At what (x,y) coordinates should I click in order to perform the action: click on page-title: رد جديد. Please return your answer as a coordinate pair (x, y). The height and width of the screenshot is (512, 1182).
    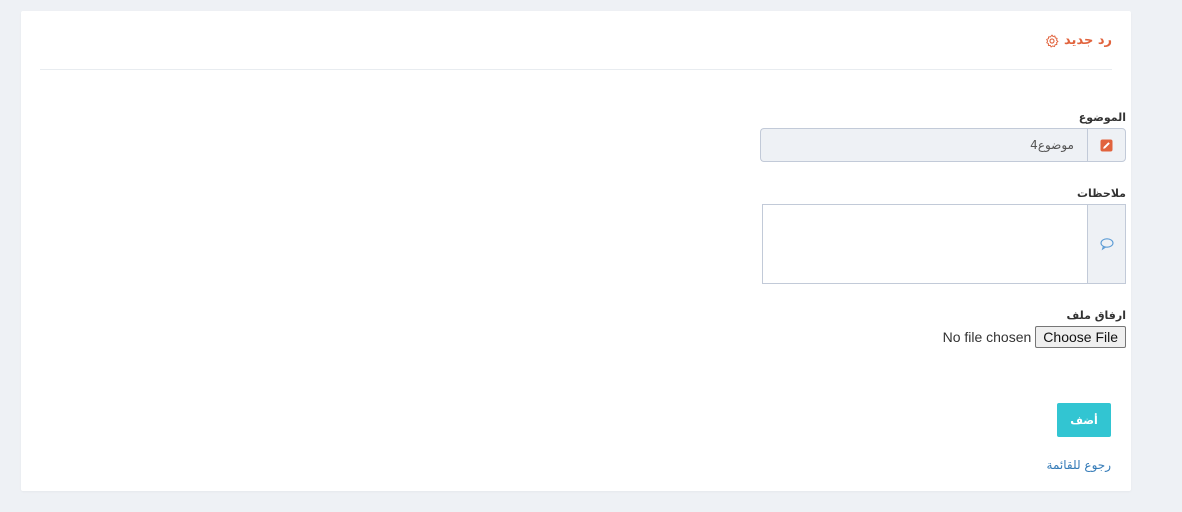
    Looking at the image, I should click on (1078, 40).